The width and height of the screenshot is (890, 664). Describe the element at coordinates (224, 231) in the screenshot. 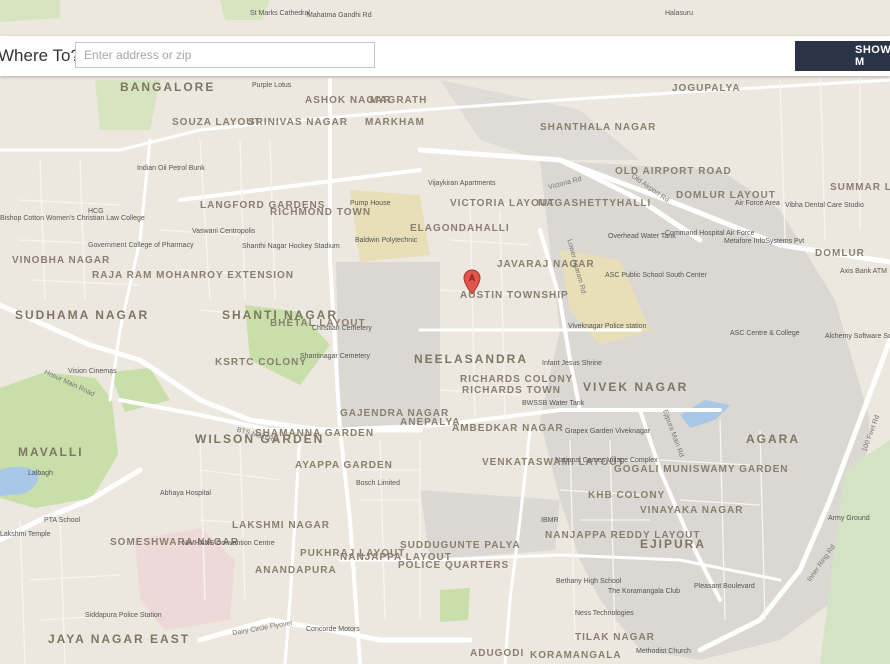

I see `poi-label: Vaswani Centropolis` at that location.